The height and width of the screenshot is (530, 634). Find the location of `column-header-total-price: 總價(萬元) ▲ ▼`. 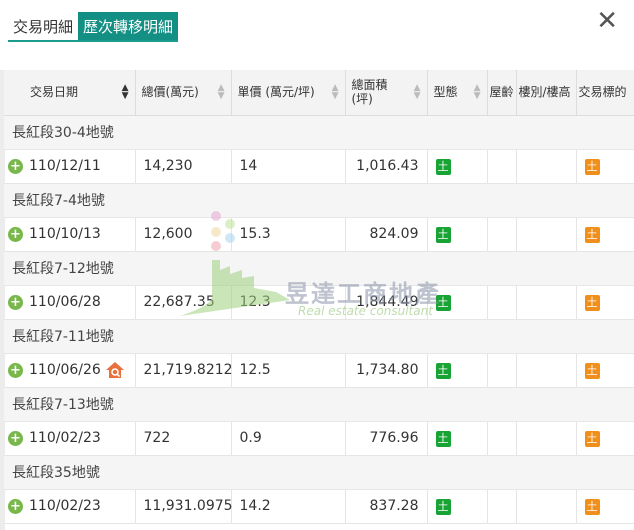

column-header-total-price: 總價(萬元) ▲ ▼ is located at coordinates (183, 93).